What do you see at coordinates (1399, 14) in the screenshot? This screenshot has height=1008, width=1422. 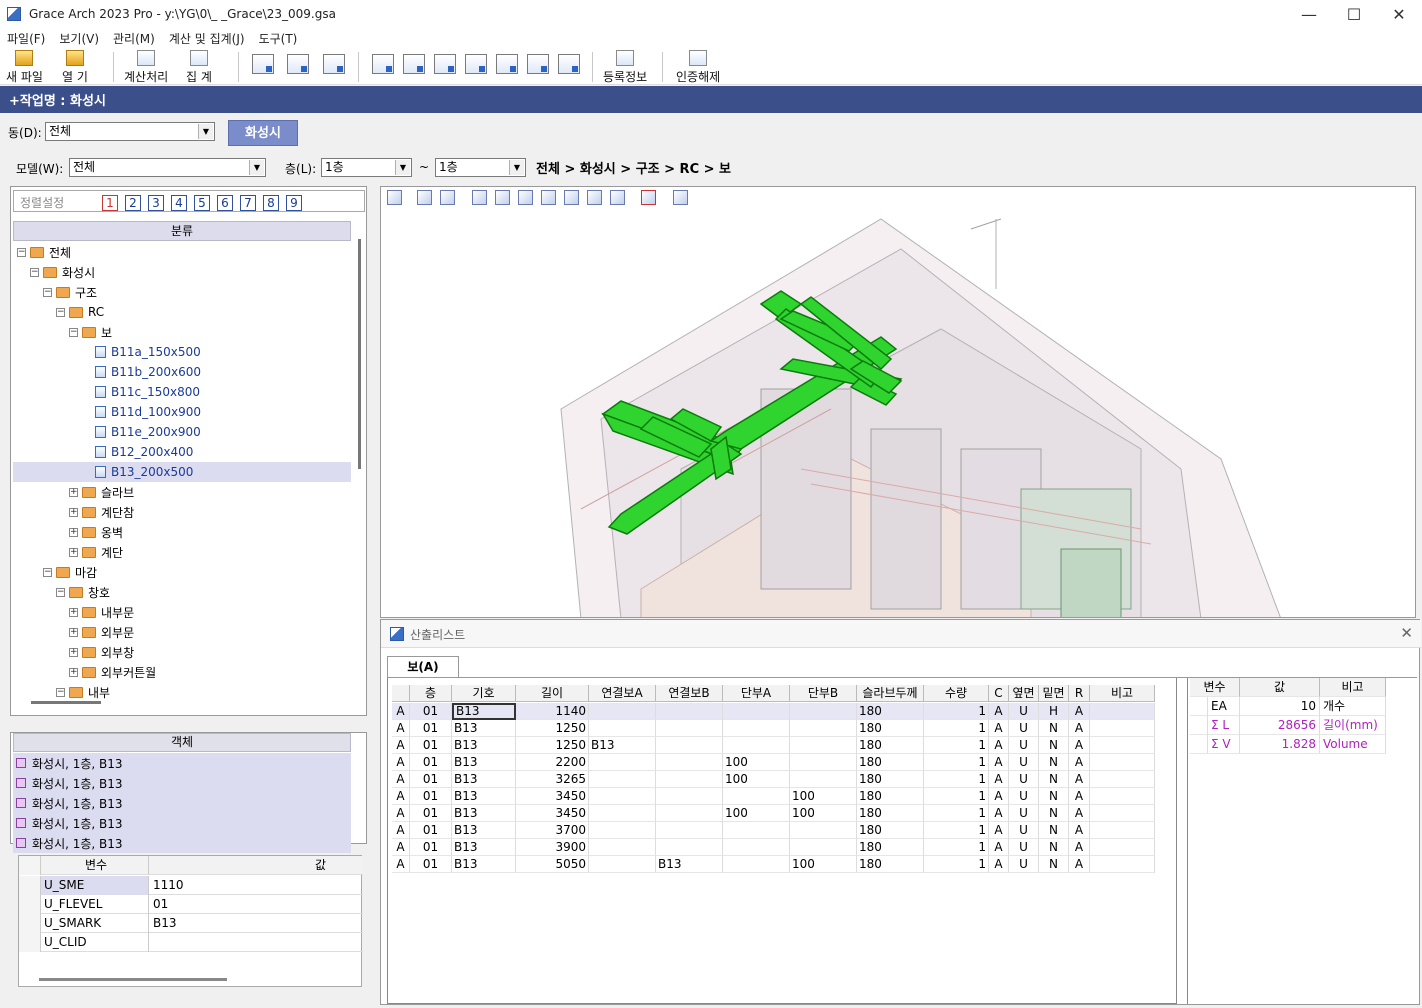 I see `close-button: ✕` at bounding box center [1399, 14].